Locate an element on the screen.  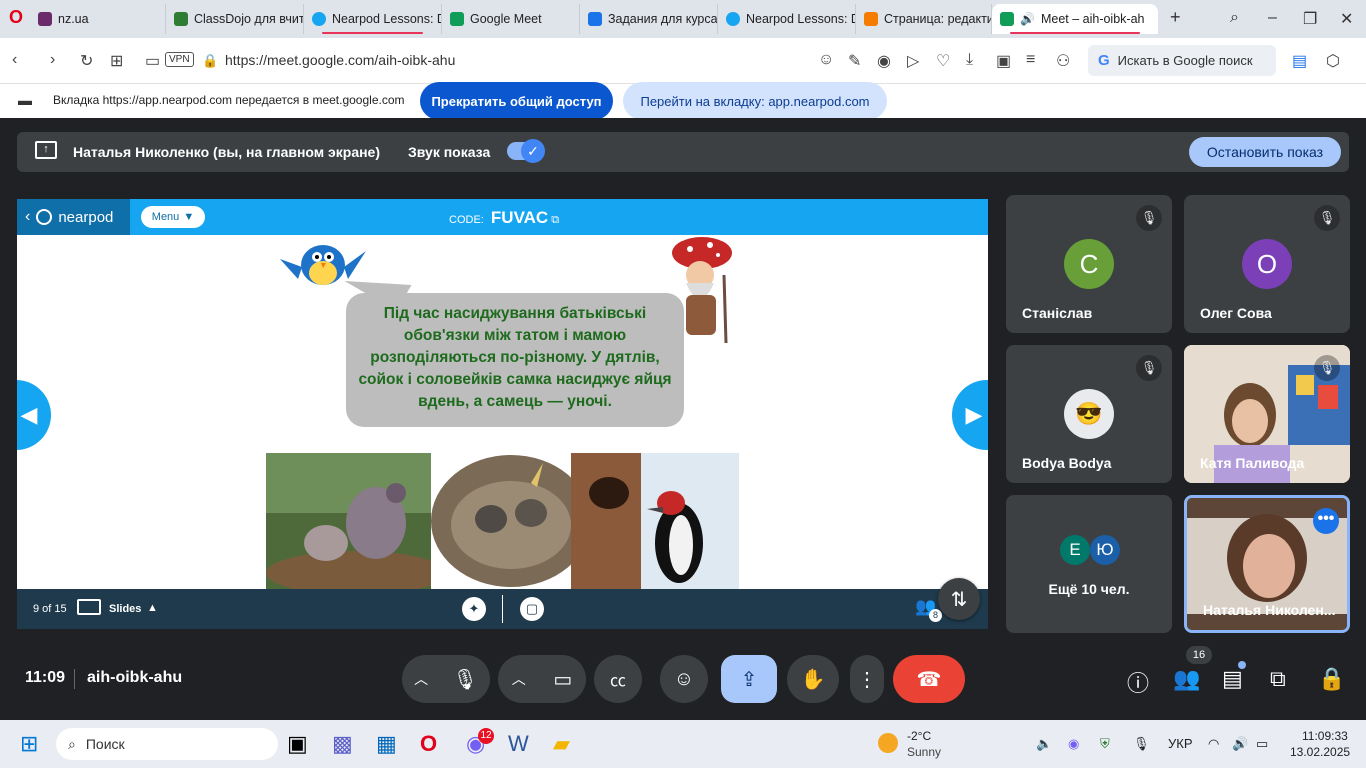
stop-presenting-button: Остановить показ is located at coordinates (1265, 152).